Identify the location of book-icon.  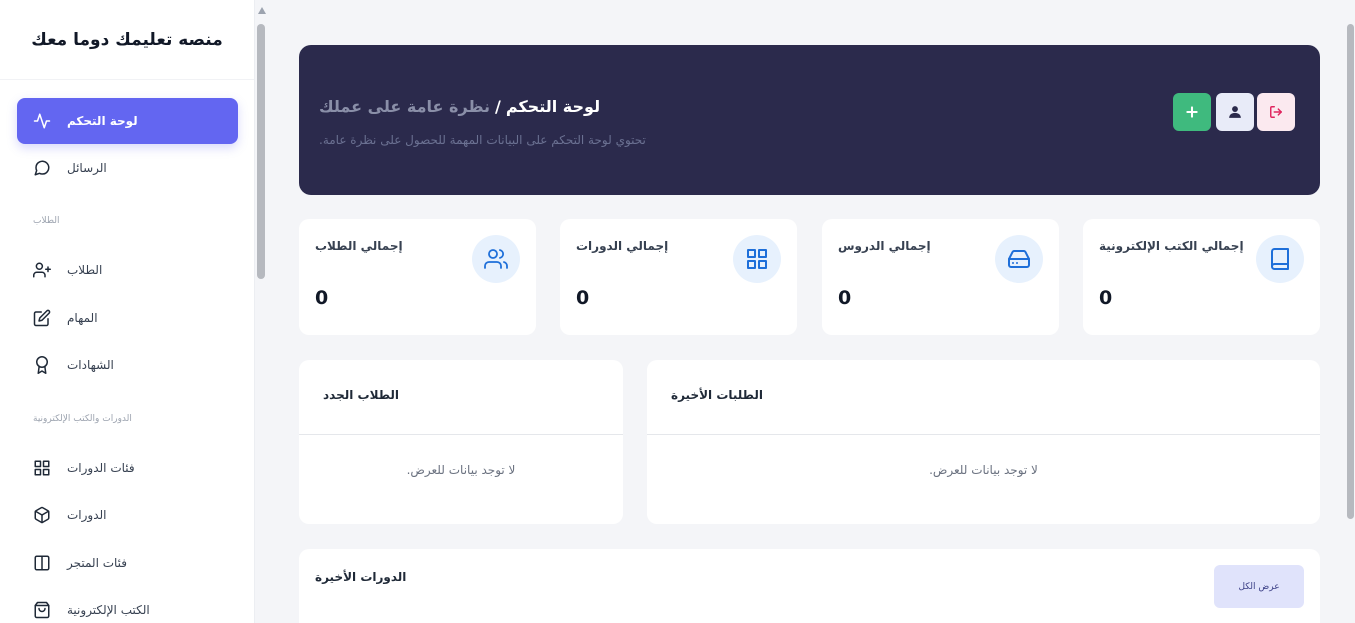
(1280, 259).